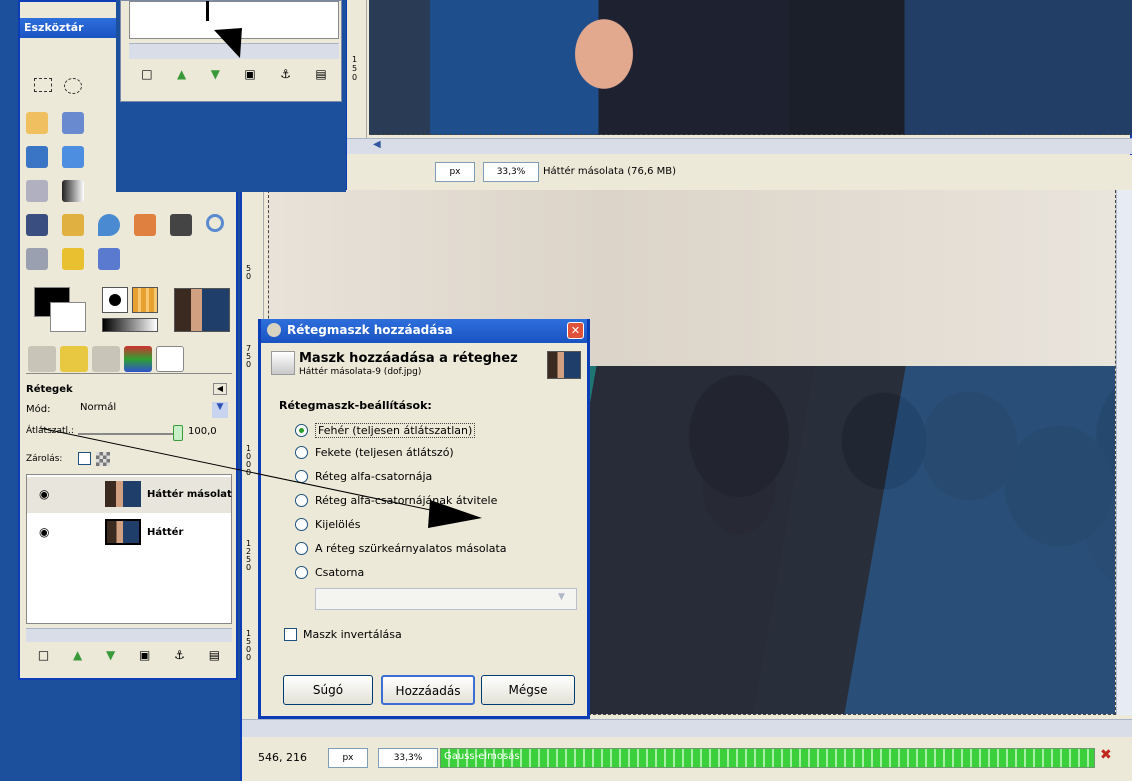 This screenshot has height=781, width=1132. What do you see at coordinates (228, 43) in the screenshot?
I see `arrow-head-top` at bounding box center [228, 43].